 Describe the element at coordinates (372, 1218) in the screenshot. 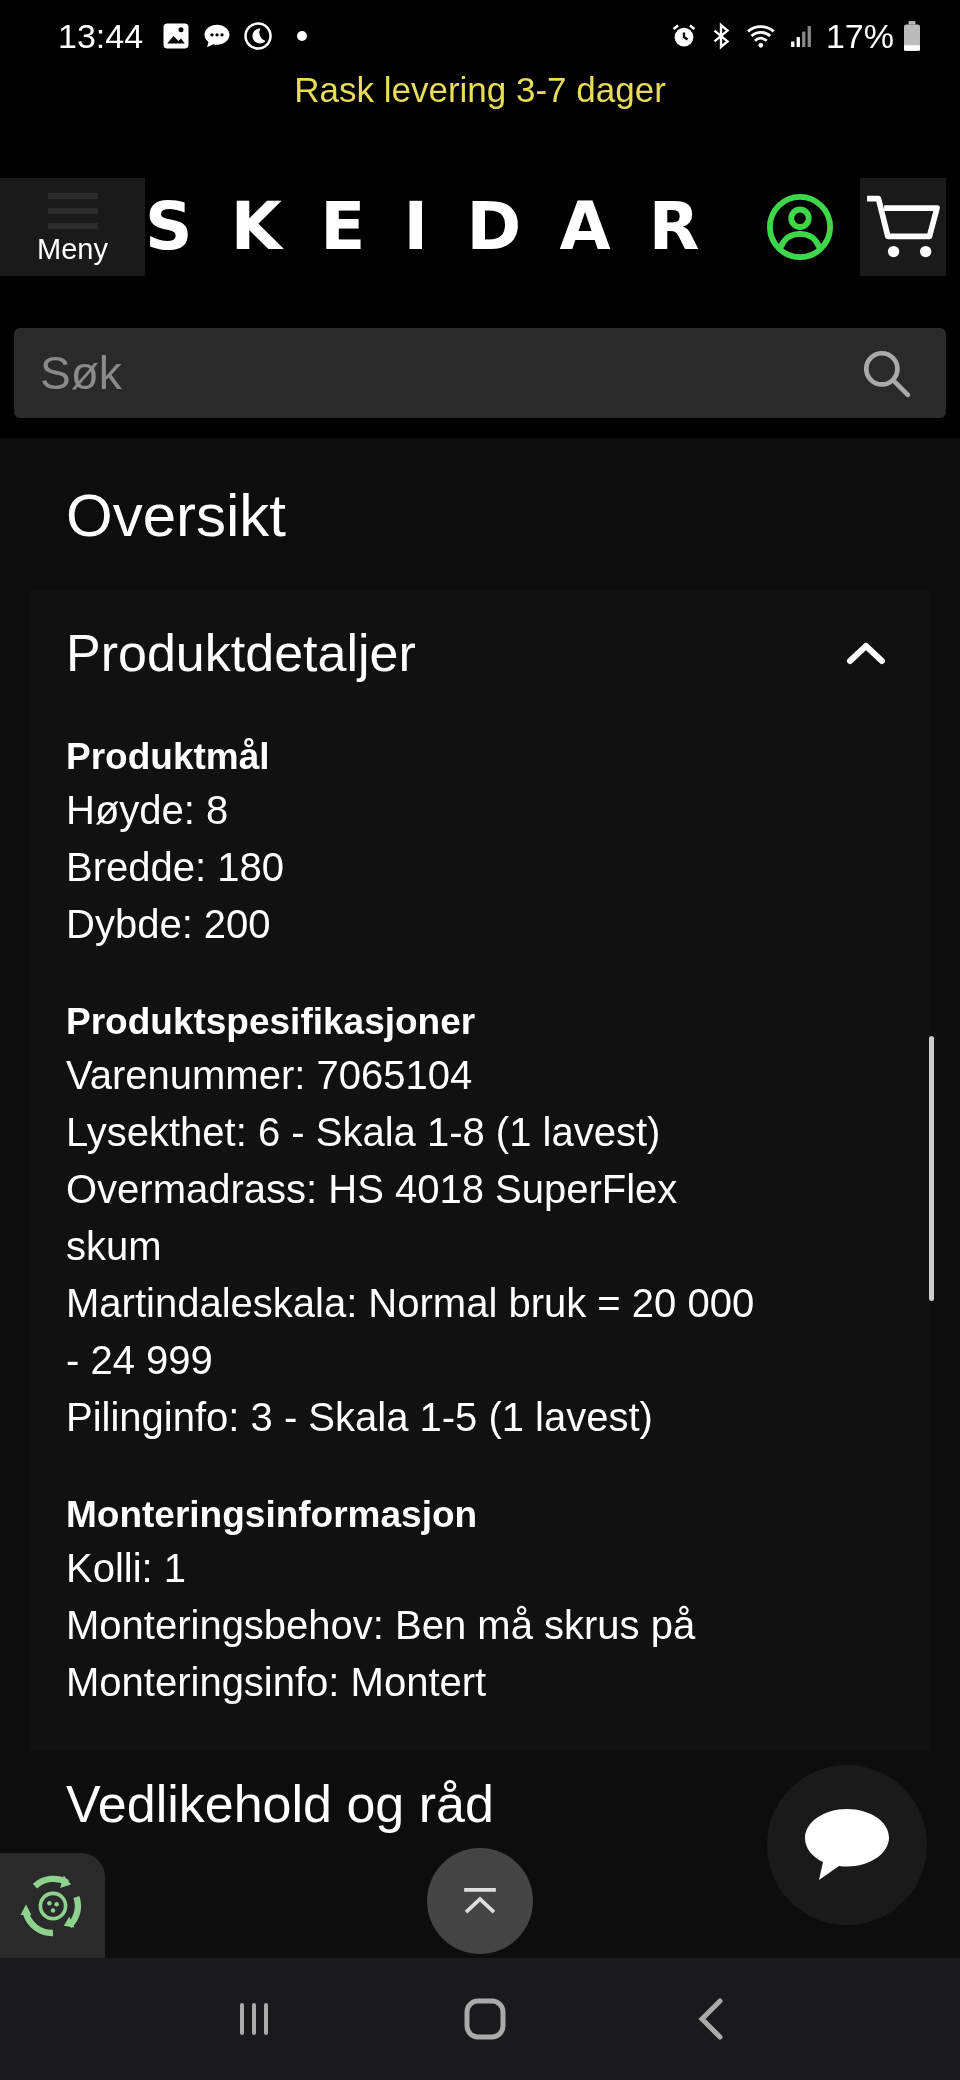

I see `detail-line: Overmadrass: HS 4018 SuperFlex skum` at that location.